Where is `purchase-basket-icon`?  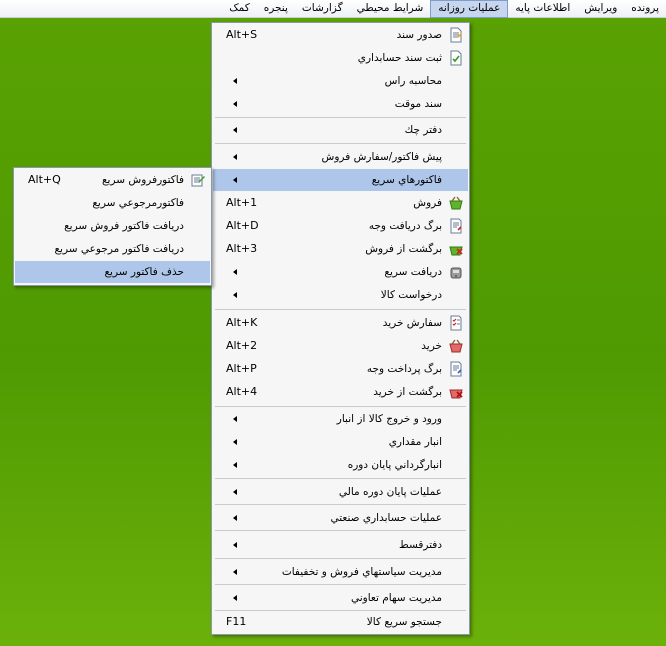 purchase-basket-icon is located at coordinates (456, 346).